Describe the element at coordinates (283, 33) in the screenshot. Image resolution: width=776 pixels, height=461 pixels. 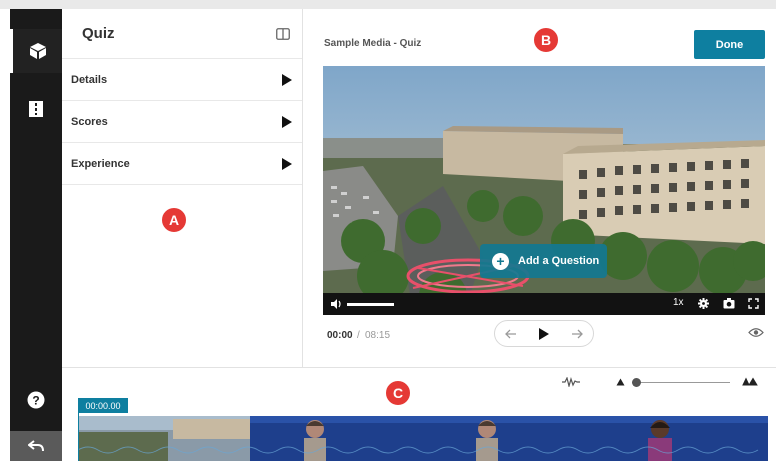
I see `split-view-icon` at that location.